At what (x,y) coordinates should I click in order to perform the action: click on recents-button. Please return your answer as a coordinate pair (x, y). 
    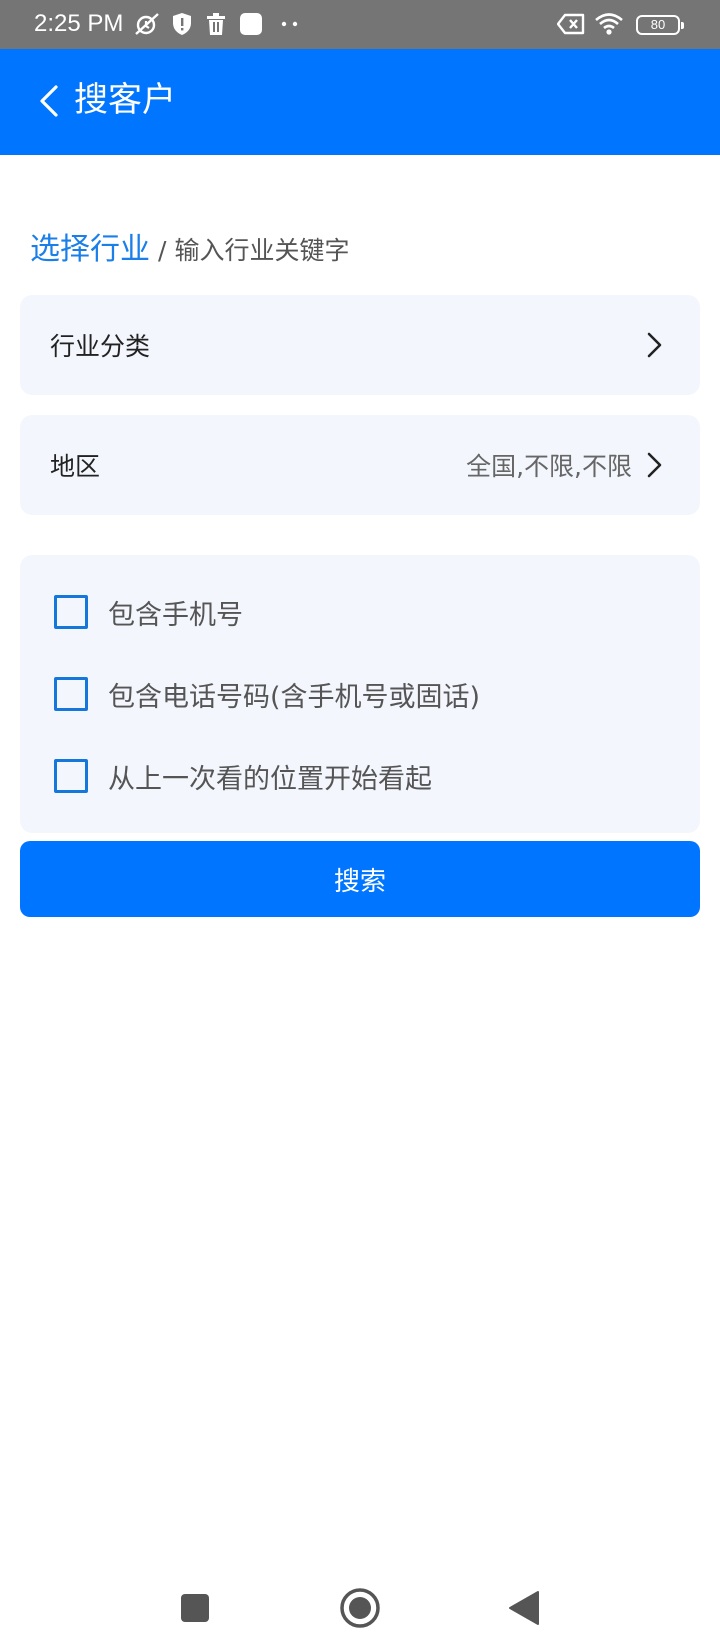
    Looking at the image, I should click on (195, 1608).